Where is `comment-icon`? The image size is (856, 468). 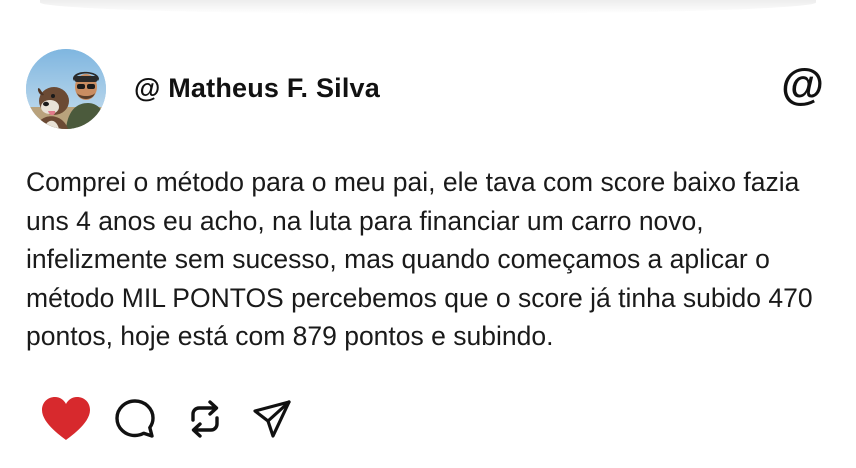
comment-icon is located at coordinates (135, 418).